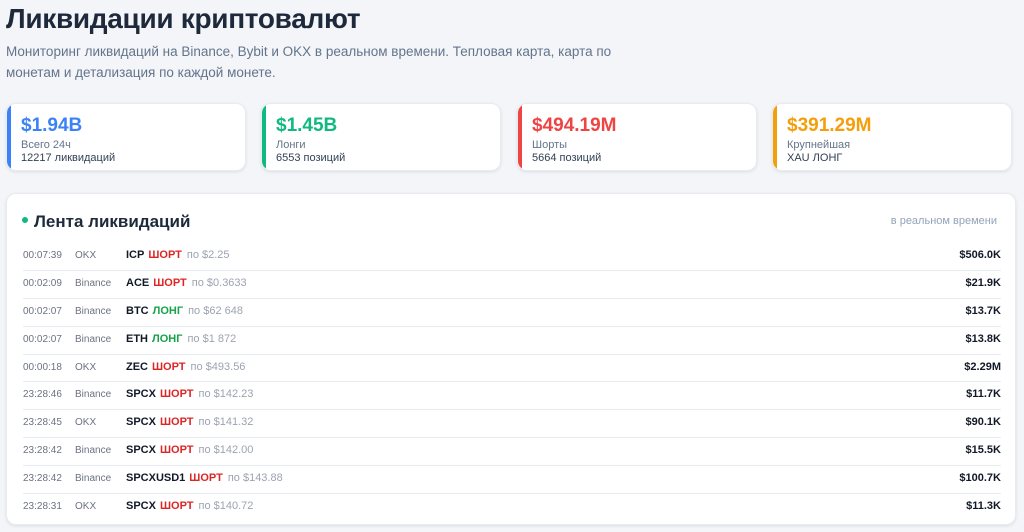 Image resolution: width=1024 pixels, height=532 pixels. Describe the element at coordinates (137, 367) in the screenshot. I see `row-symbol: ZEC` at that location.